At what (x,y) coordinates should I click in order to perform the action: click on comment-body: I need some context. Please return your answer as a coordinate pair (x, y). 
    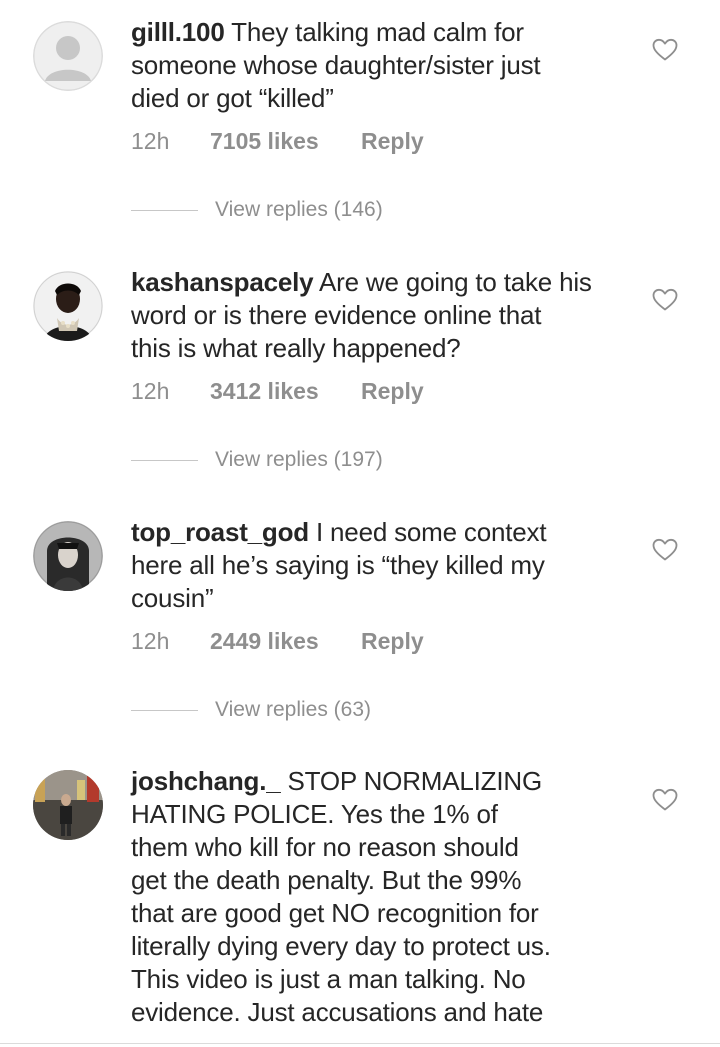
    Looking at the image, I should click on (431, 532).